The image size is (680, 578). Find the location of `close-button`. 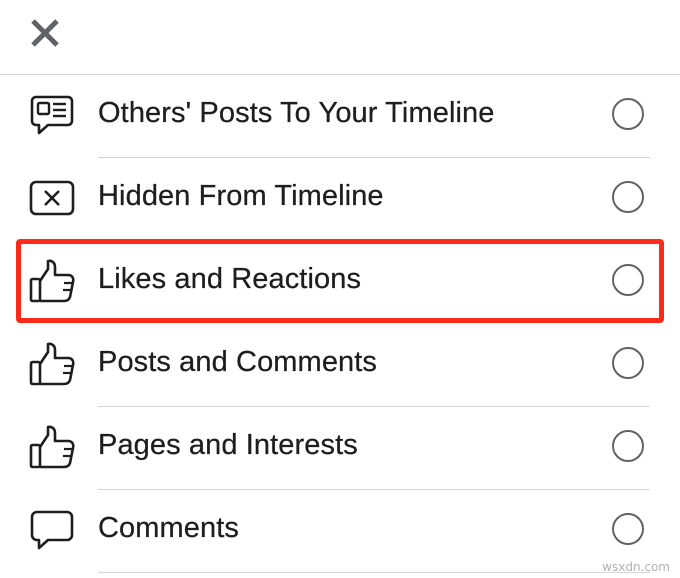

close-button is located at coordinates (45, 33).